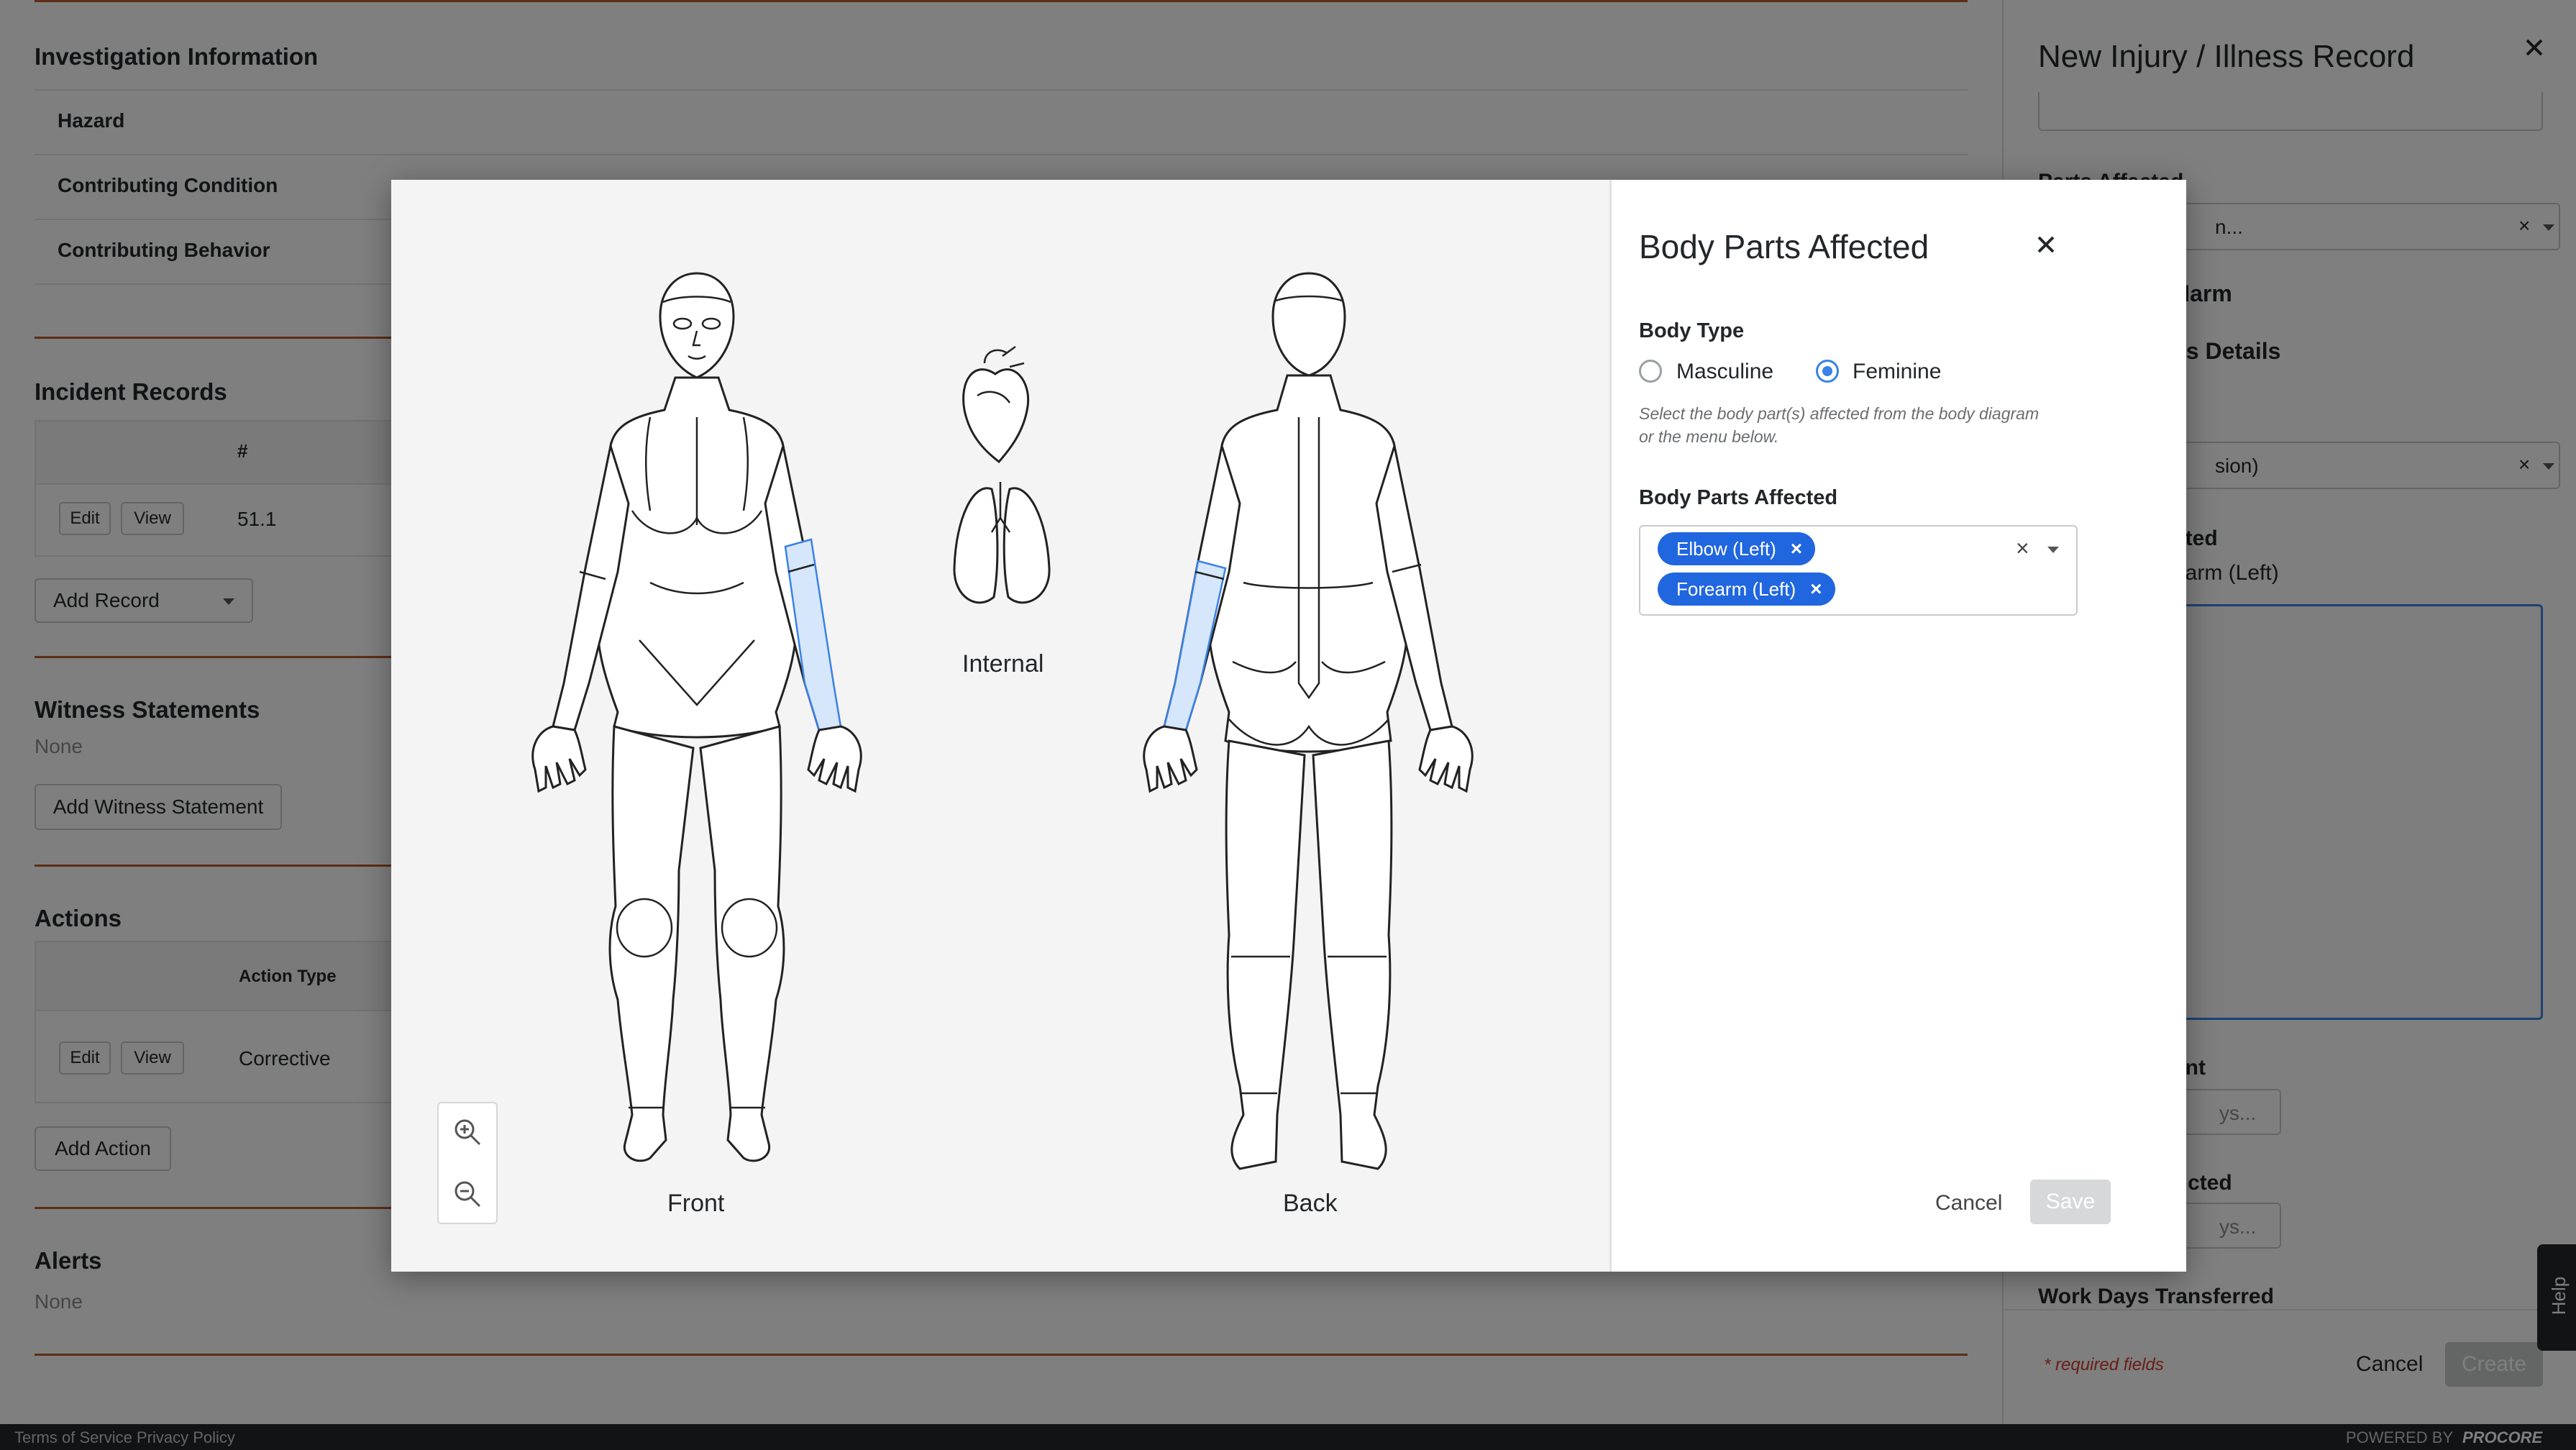 The height and width of the screenshot is (1450, 2576). What do you see at coordinates (1747, 589) in the screenshot?
I see `chip-forearm-left: Forearm (Left) ×` at bounding box center [1747, 589].